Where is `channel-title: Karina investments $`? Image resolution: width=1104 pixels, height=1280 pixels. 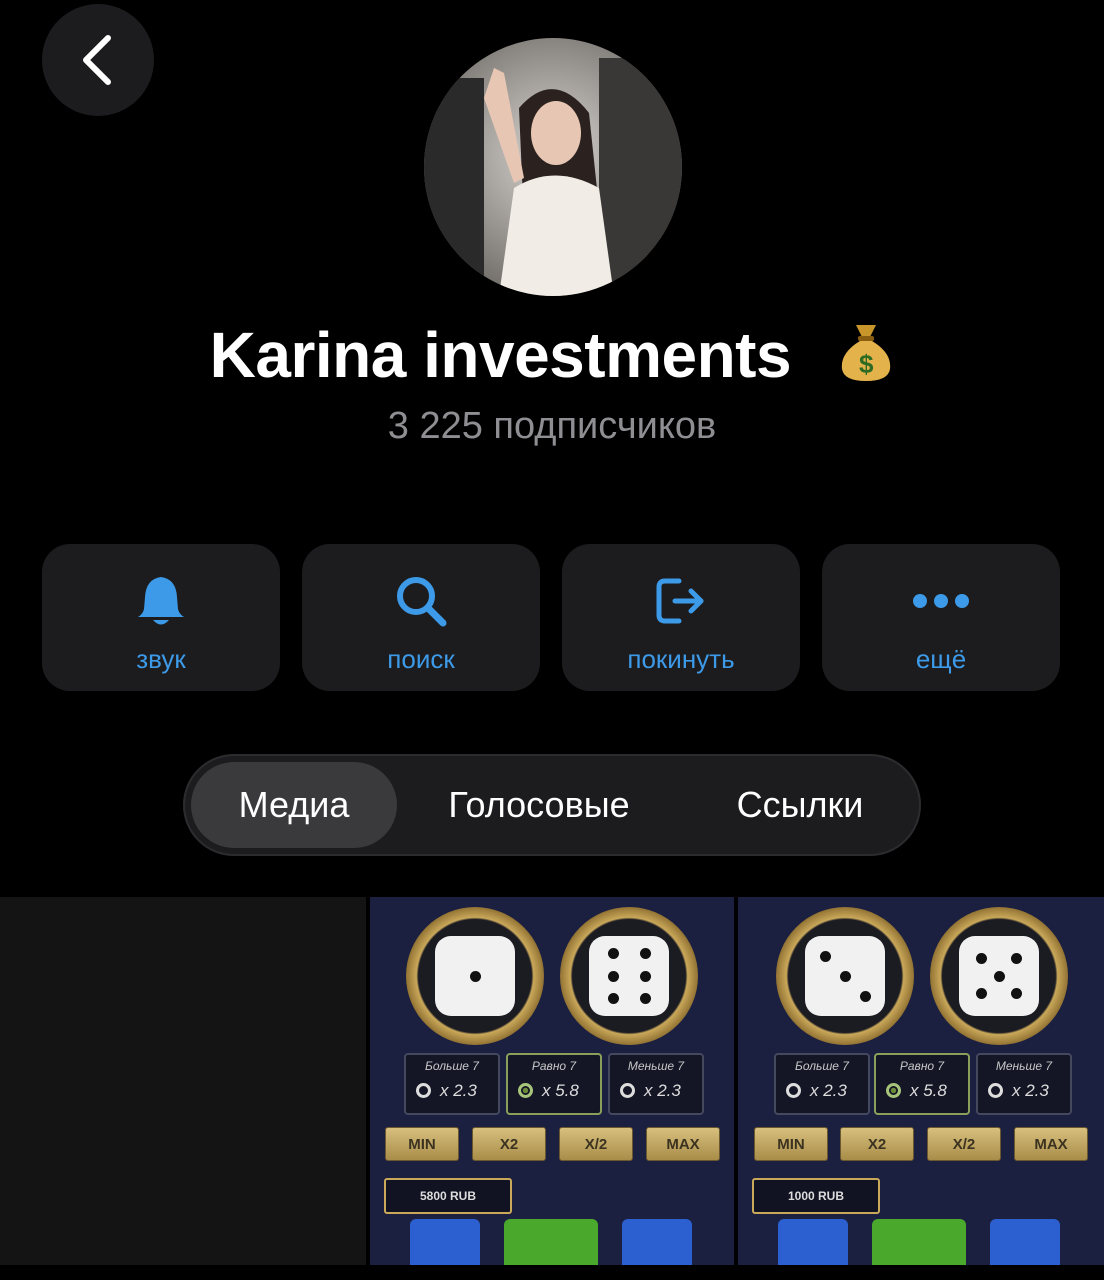 channel-title: Karina investments $ is located at coordinates (552, 358).